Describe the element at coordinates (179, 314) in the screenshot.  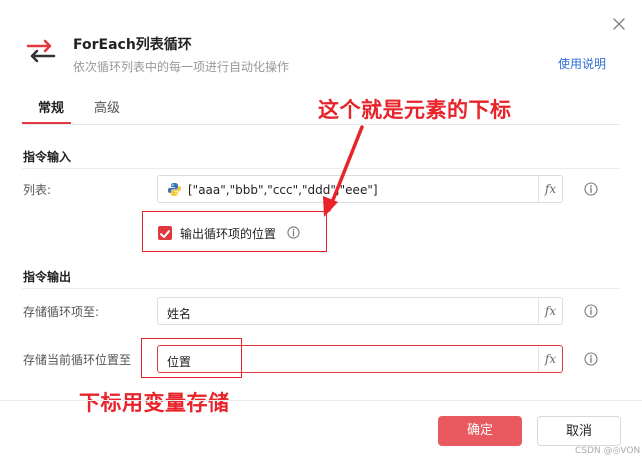
I see `item-storage-value: 姓名` at that location.